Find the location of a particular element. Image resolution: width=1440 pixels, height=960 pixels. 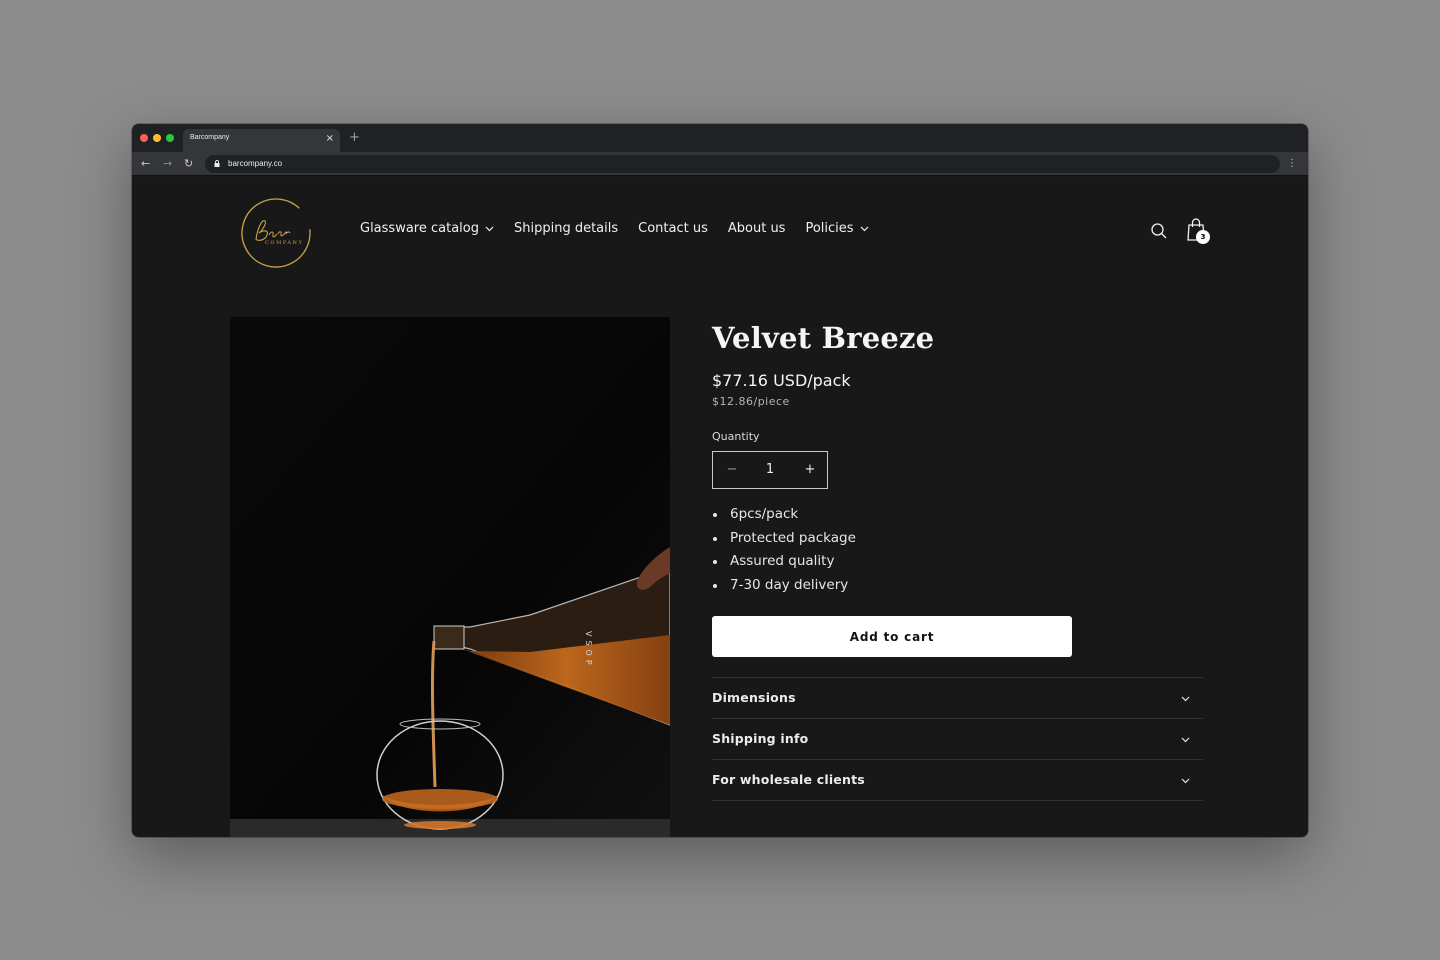

quantity-decrease-button: − is located at coordinates (732, 470).